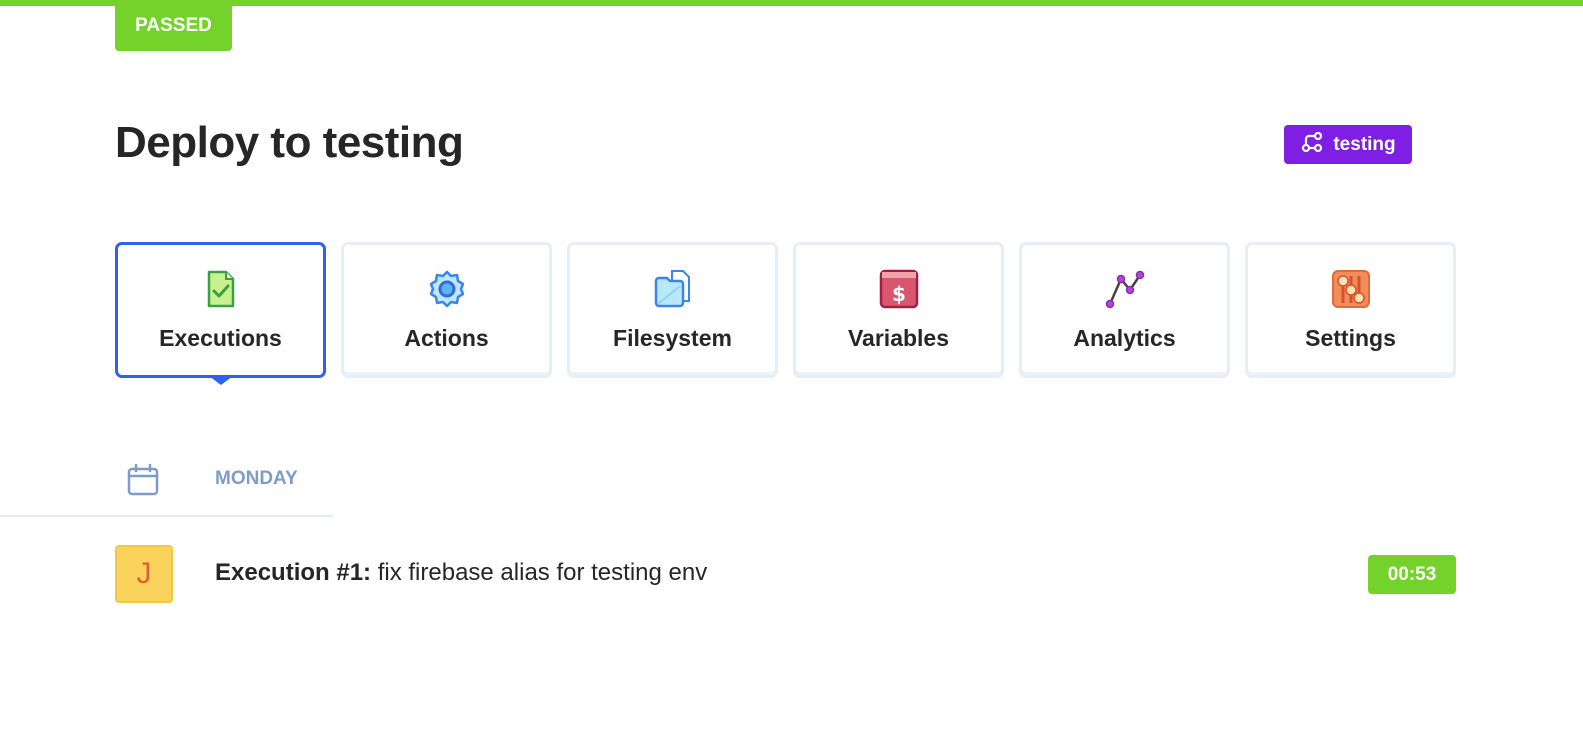  What do you see at coordinates (144, 574) in the screenshot?
I see `avatar: J` at bounding box center [144, 574].